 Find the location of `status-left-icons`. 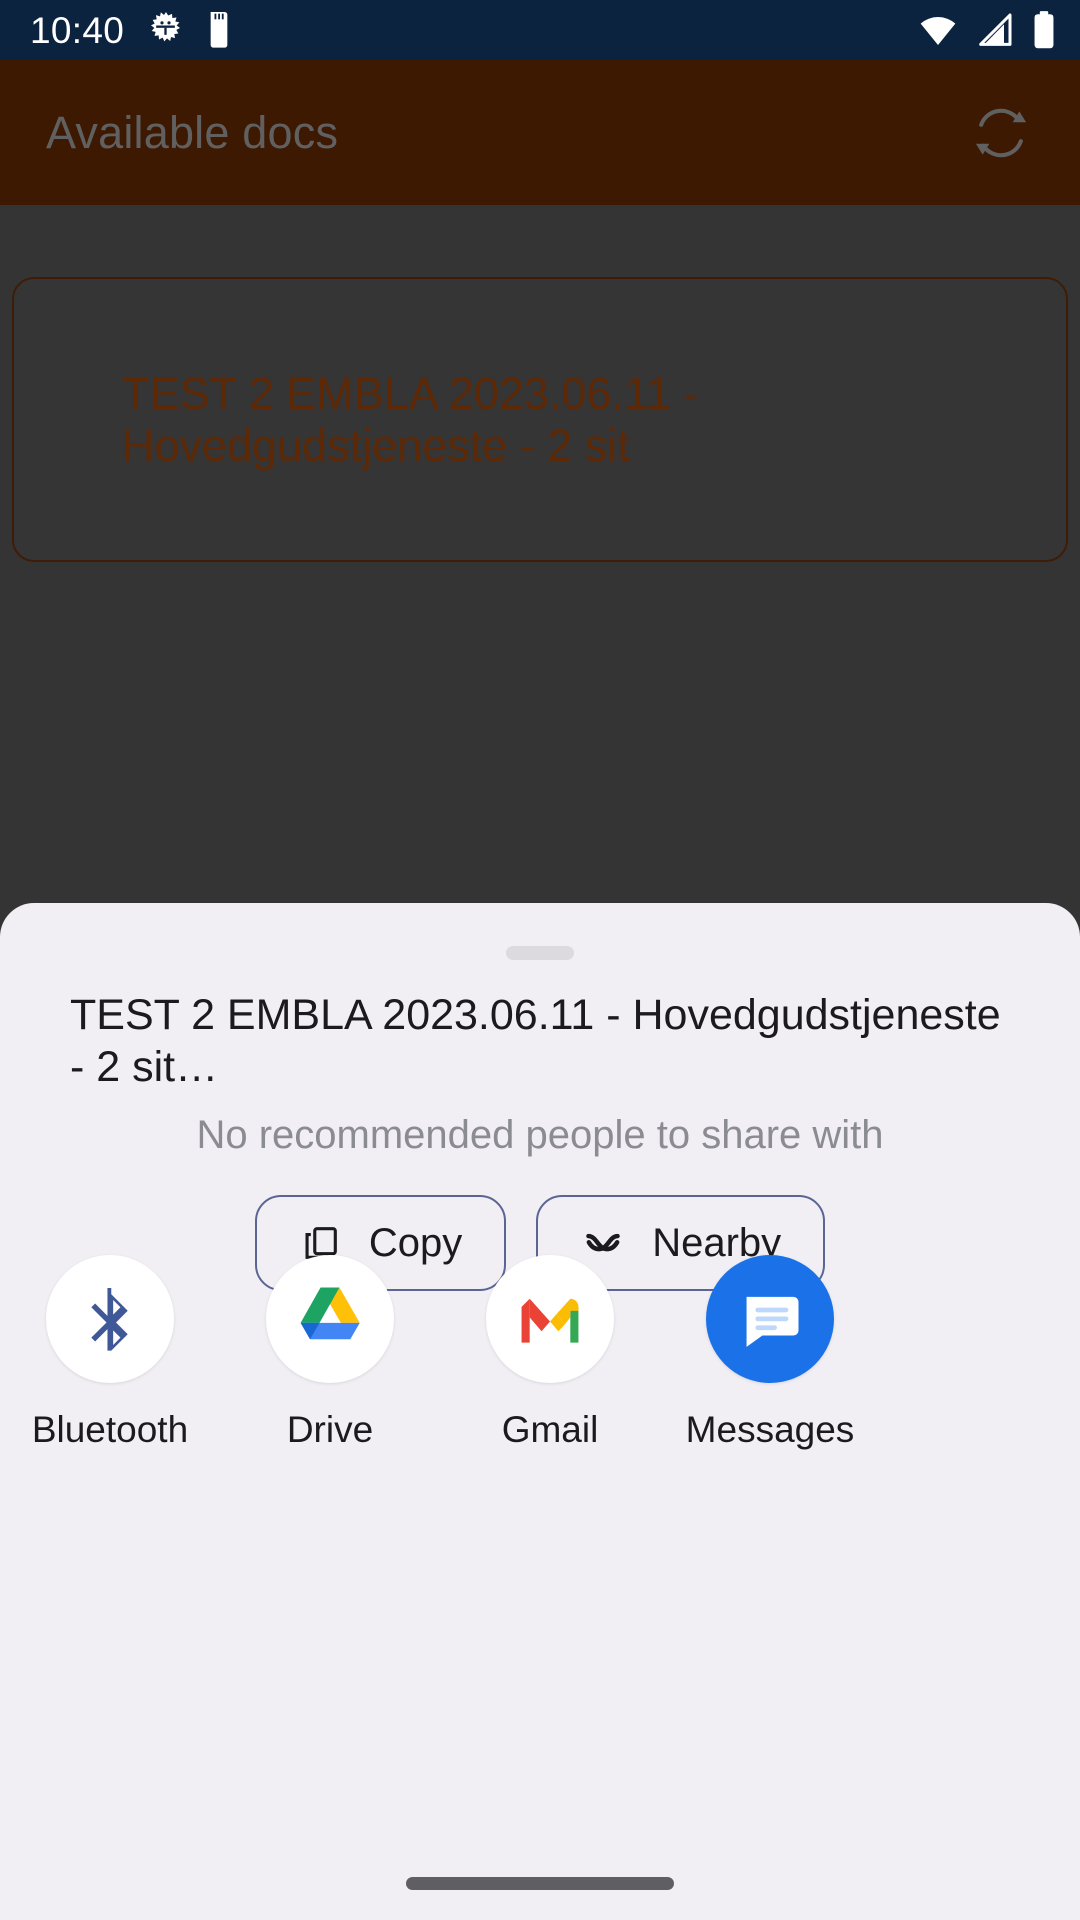

status-left-icons is located at coordinates (191, 30).